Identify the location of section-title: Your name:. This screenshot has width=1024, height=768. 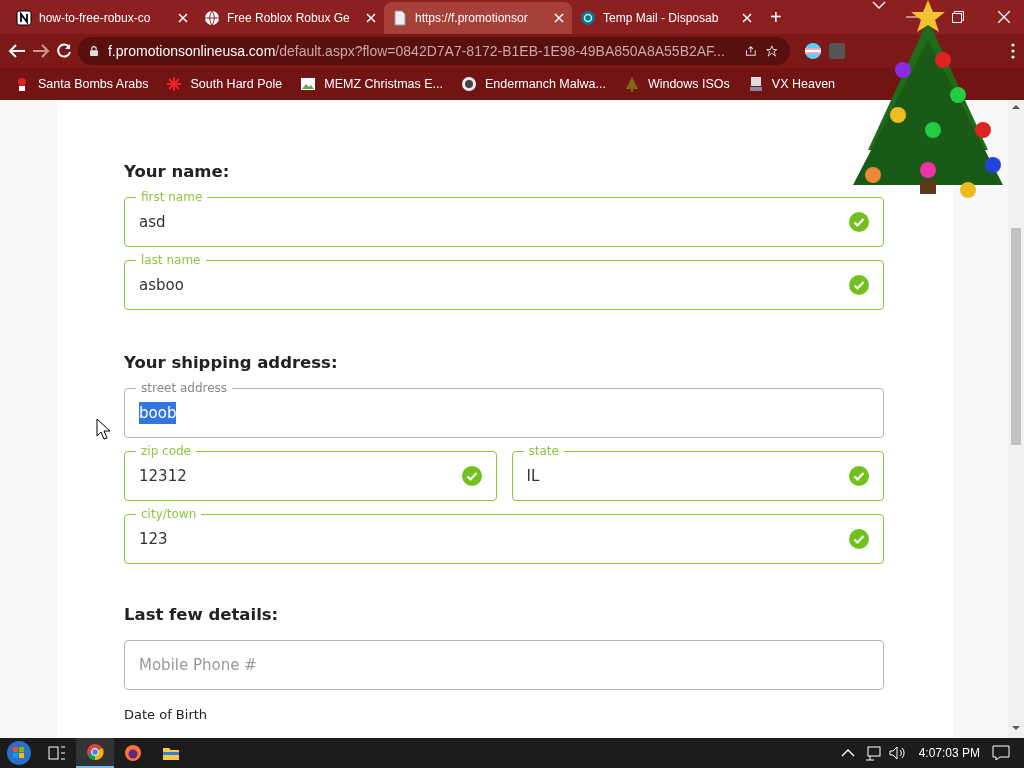
(177, 172).